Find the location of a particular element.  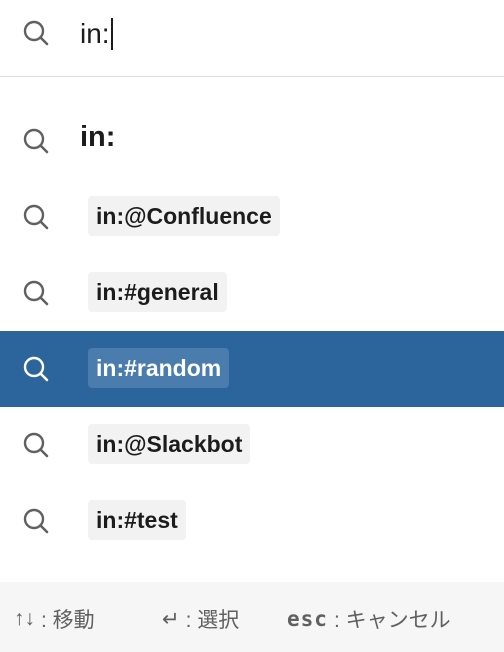

select-hint-label: : 選択 is located at coordinates (212, 620).